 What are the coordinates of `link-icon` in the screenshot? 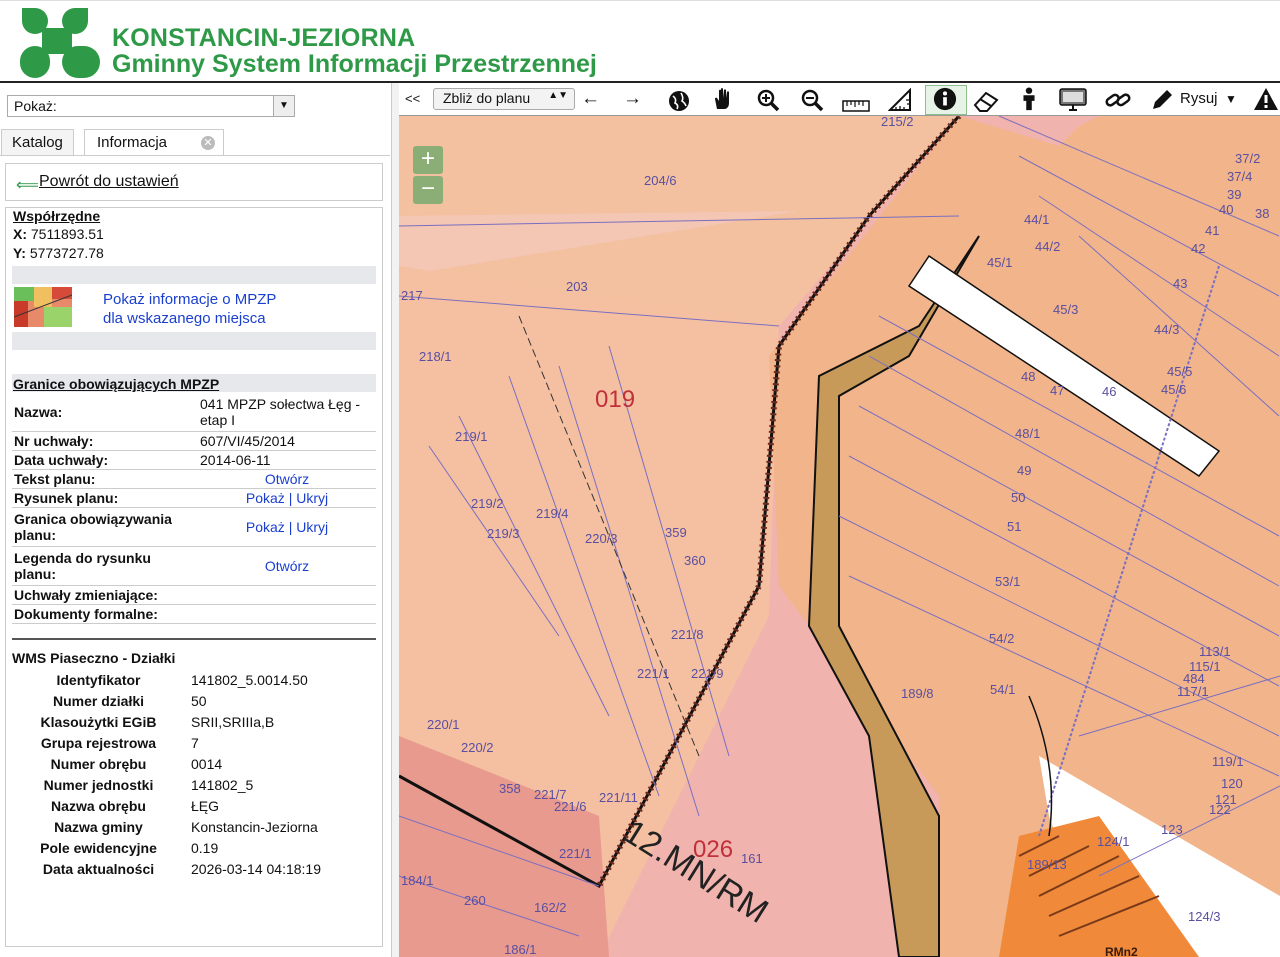 It's located at (1118, 100).